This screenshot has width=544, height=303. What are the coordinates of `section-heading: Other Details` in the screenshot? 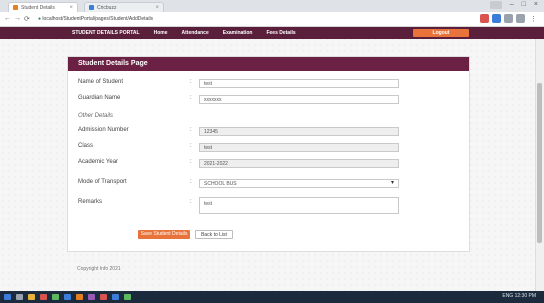 It's located at (96, 116).